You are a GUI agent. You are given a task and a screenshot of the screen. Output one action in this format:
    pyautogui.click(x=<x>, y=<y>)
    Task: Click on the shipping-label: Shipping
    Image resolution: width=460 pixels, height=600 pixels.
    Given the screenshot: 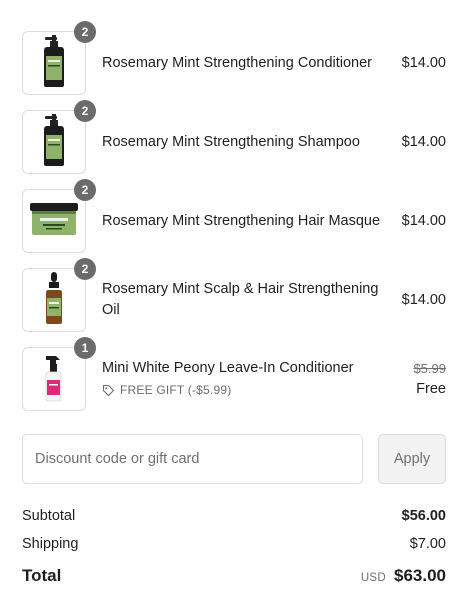 What is the action you would take?
    pyautogui.click(x=50, y=544)
    